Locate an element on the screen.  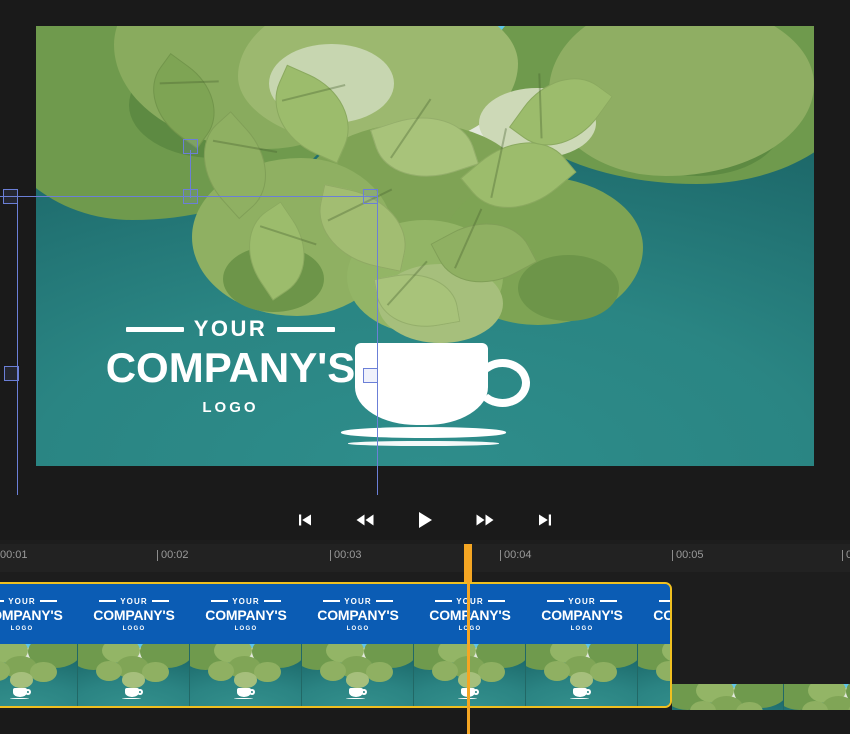
ruler-tick: 00:01 is located at coordinates (14, 555).